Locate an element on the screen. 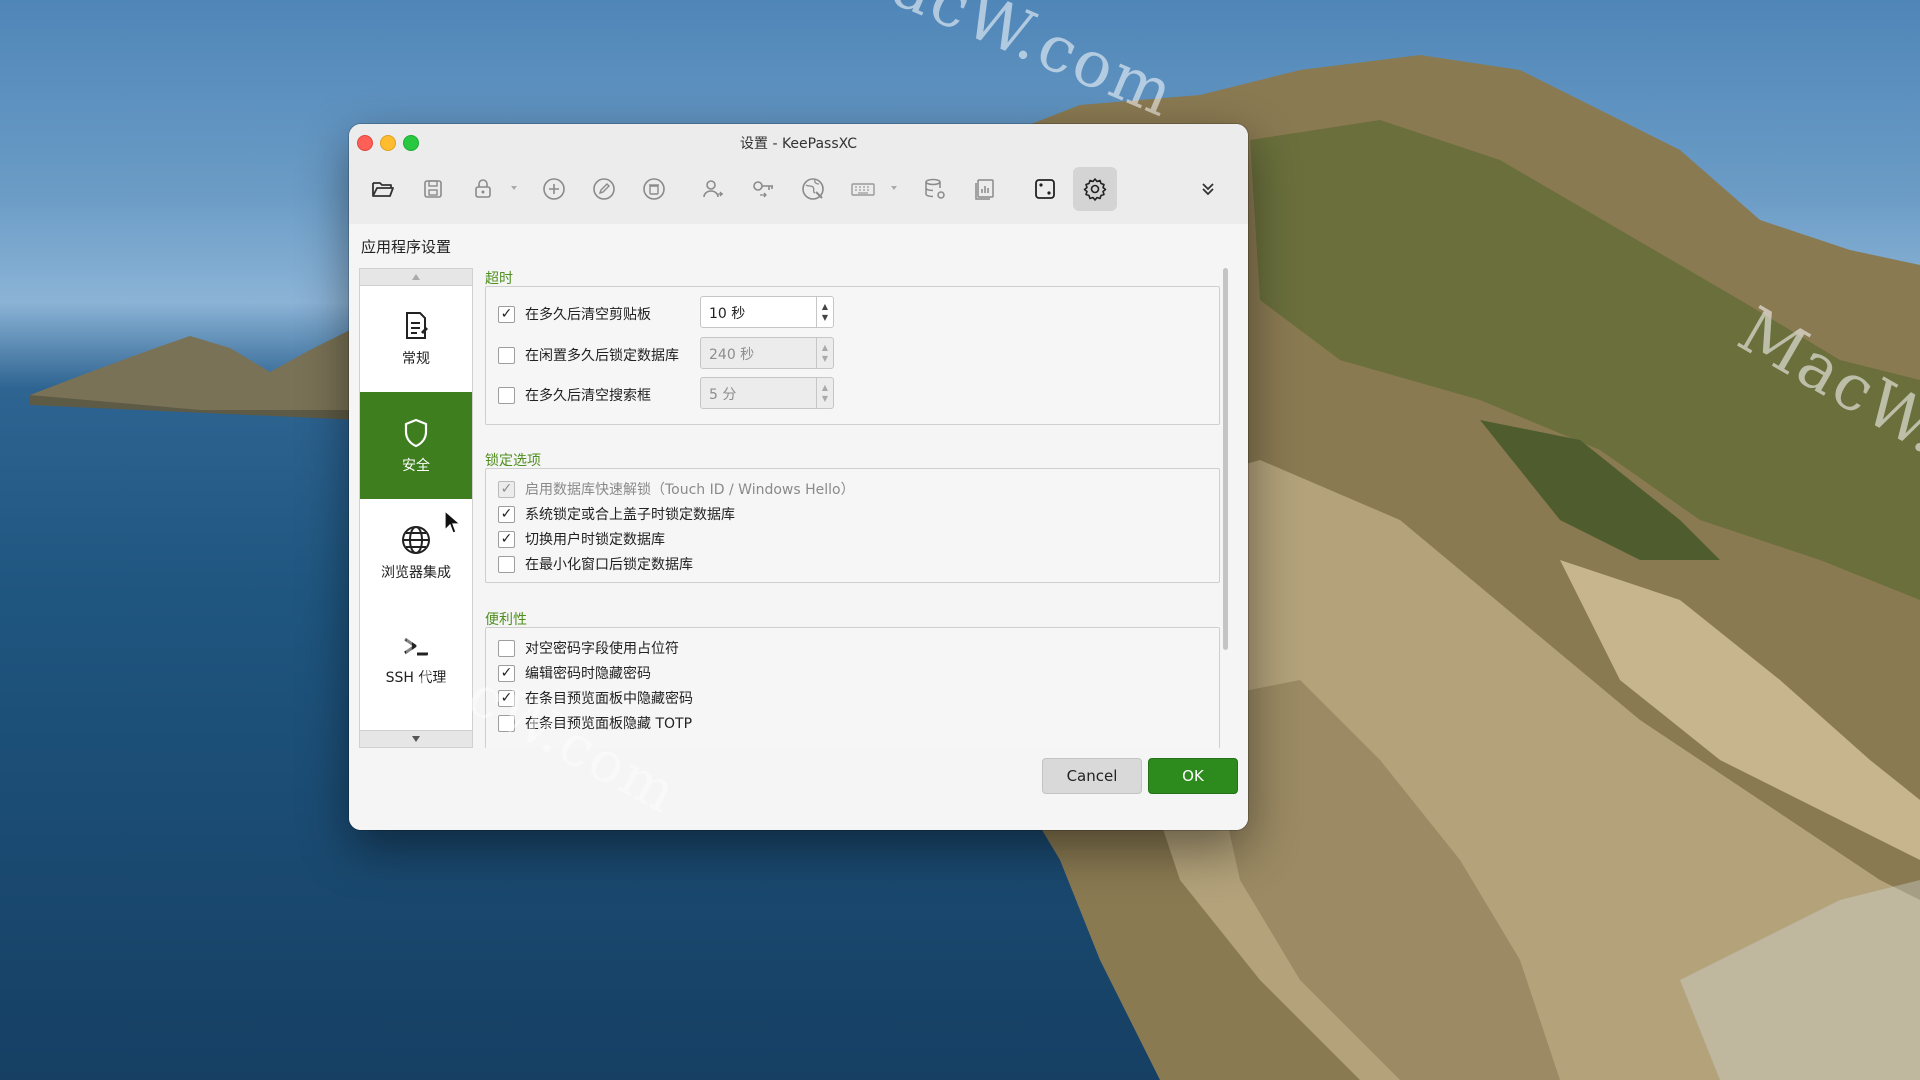 The height and width of the screenshot is (1080, 1920). window-title: 设置 - KeePassXC is located at coordinates (798, 144).